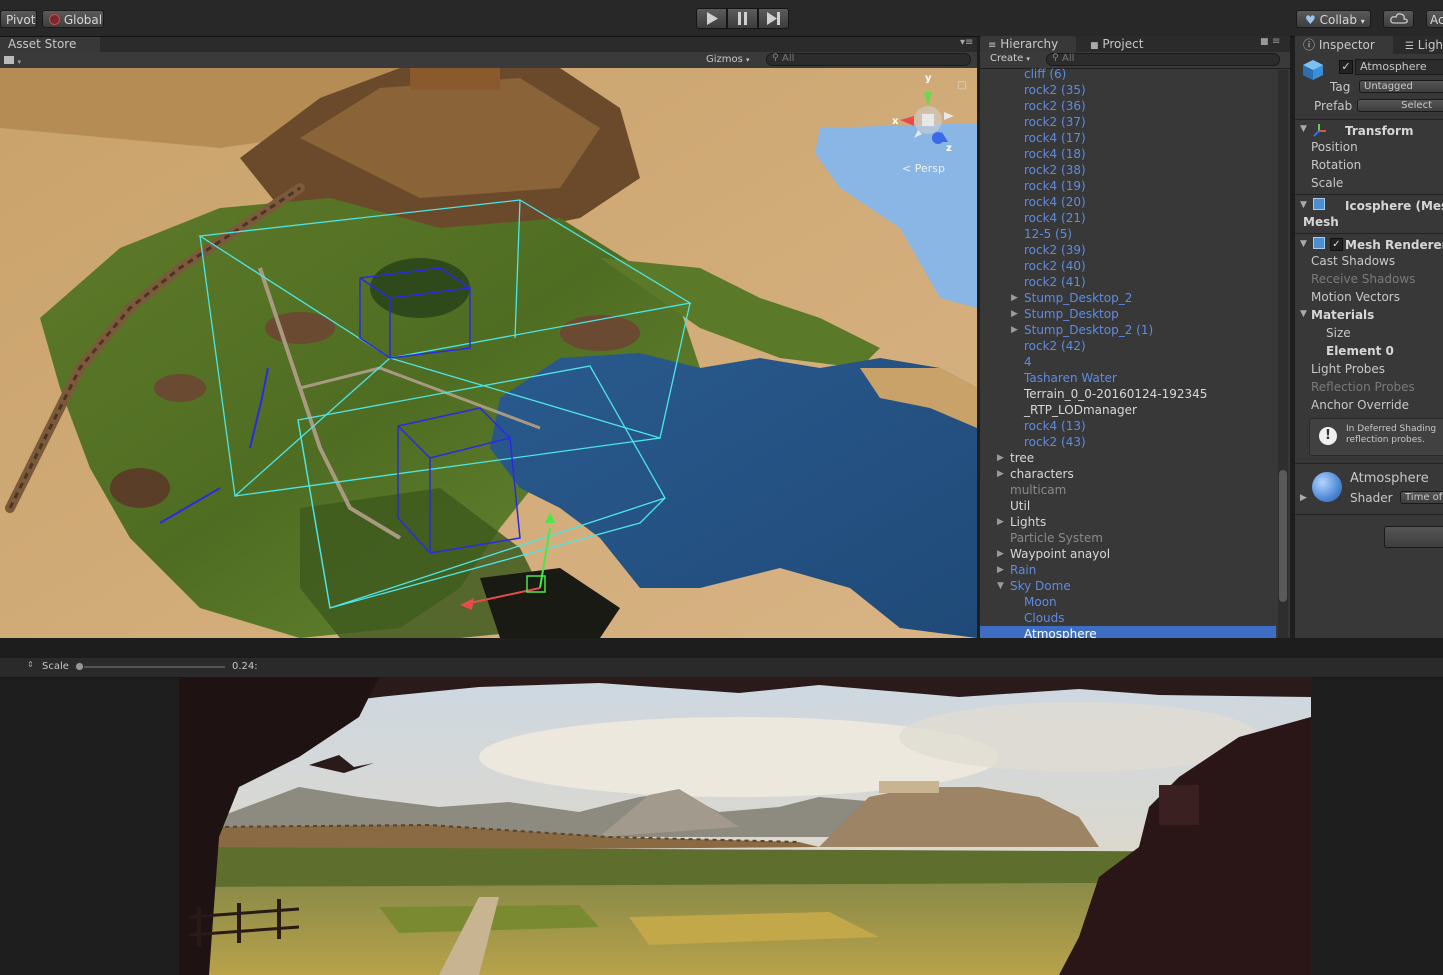 Image resolution: width=1443 pixels, height=975 pixels. What do you see at coordinates (1342, 315) in the screenshot?
I see `materials-label: Materials` at bounding box center [1342, 315].